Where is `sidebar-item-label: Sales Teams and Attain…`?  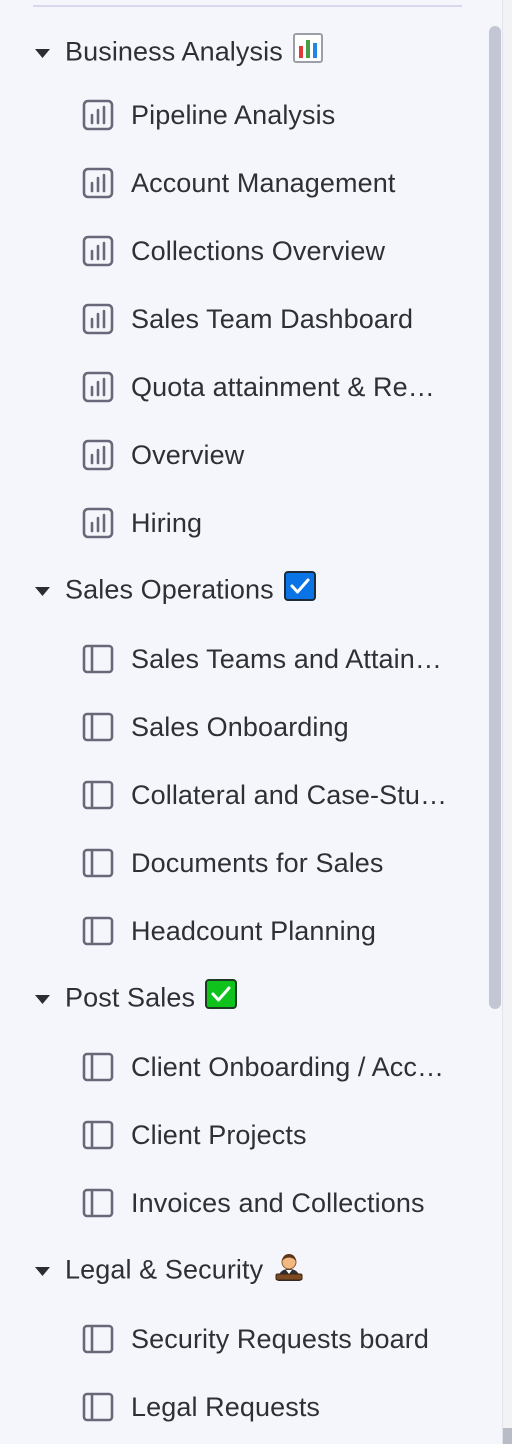 sidebar-item-label: Sales Teams and Attain… is located at coordinates (286, 658).